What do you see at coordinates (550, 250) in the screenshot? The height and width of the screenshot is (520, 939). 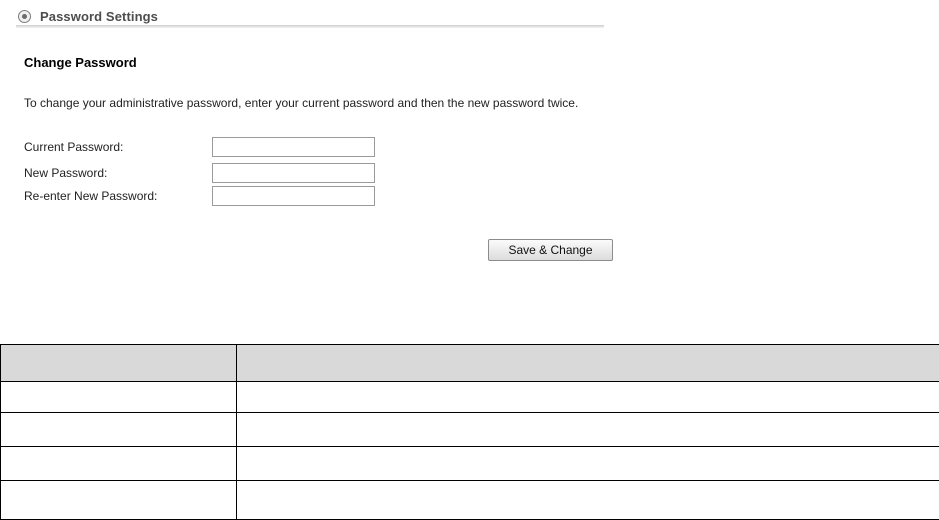 I see `save-and-change-button: Save & Change` at bounding box center [550, 250].